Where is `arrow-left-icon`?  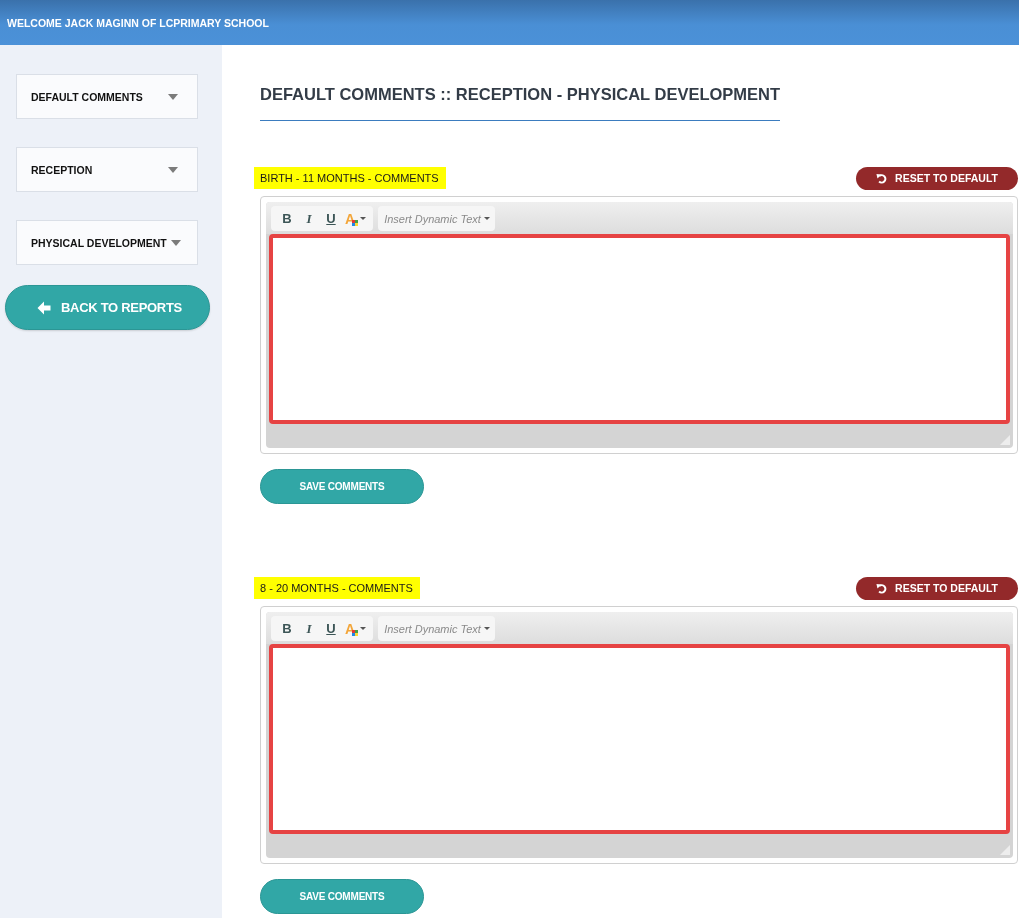
arrow-left-icon is located at coordinates (44, 307).